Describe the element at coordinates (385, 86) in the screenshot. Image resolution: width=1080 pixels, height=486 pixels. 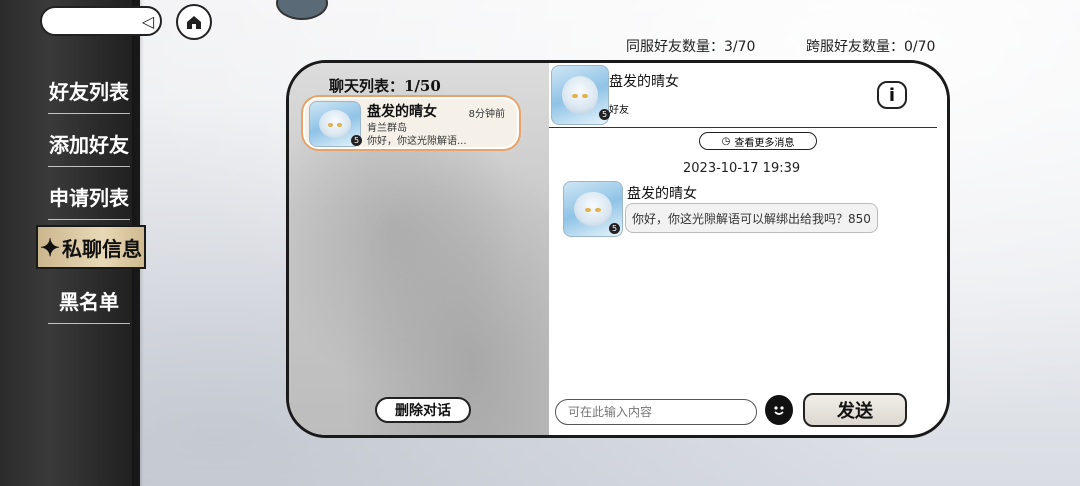
I see `chat-list-title: 聊天列表：1/50` at that location.